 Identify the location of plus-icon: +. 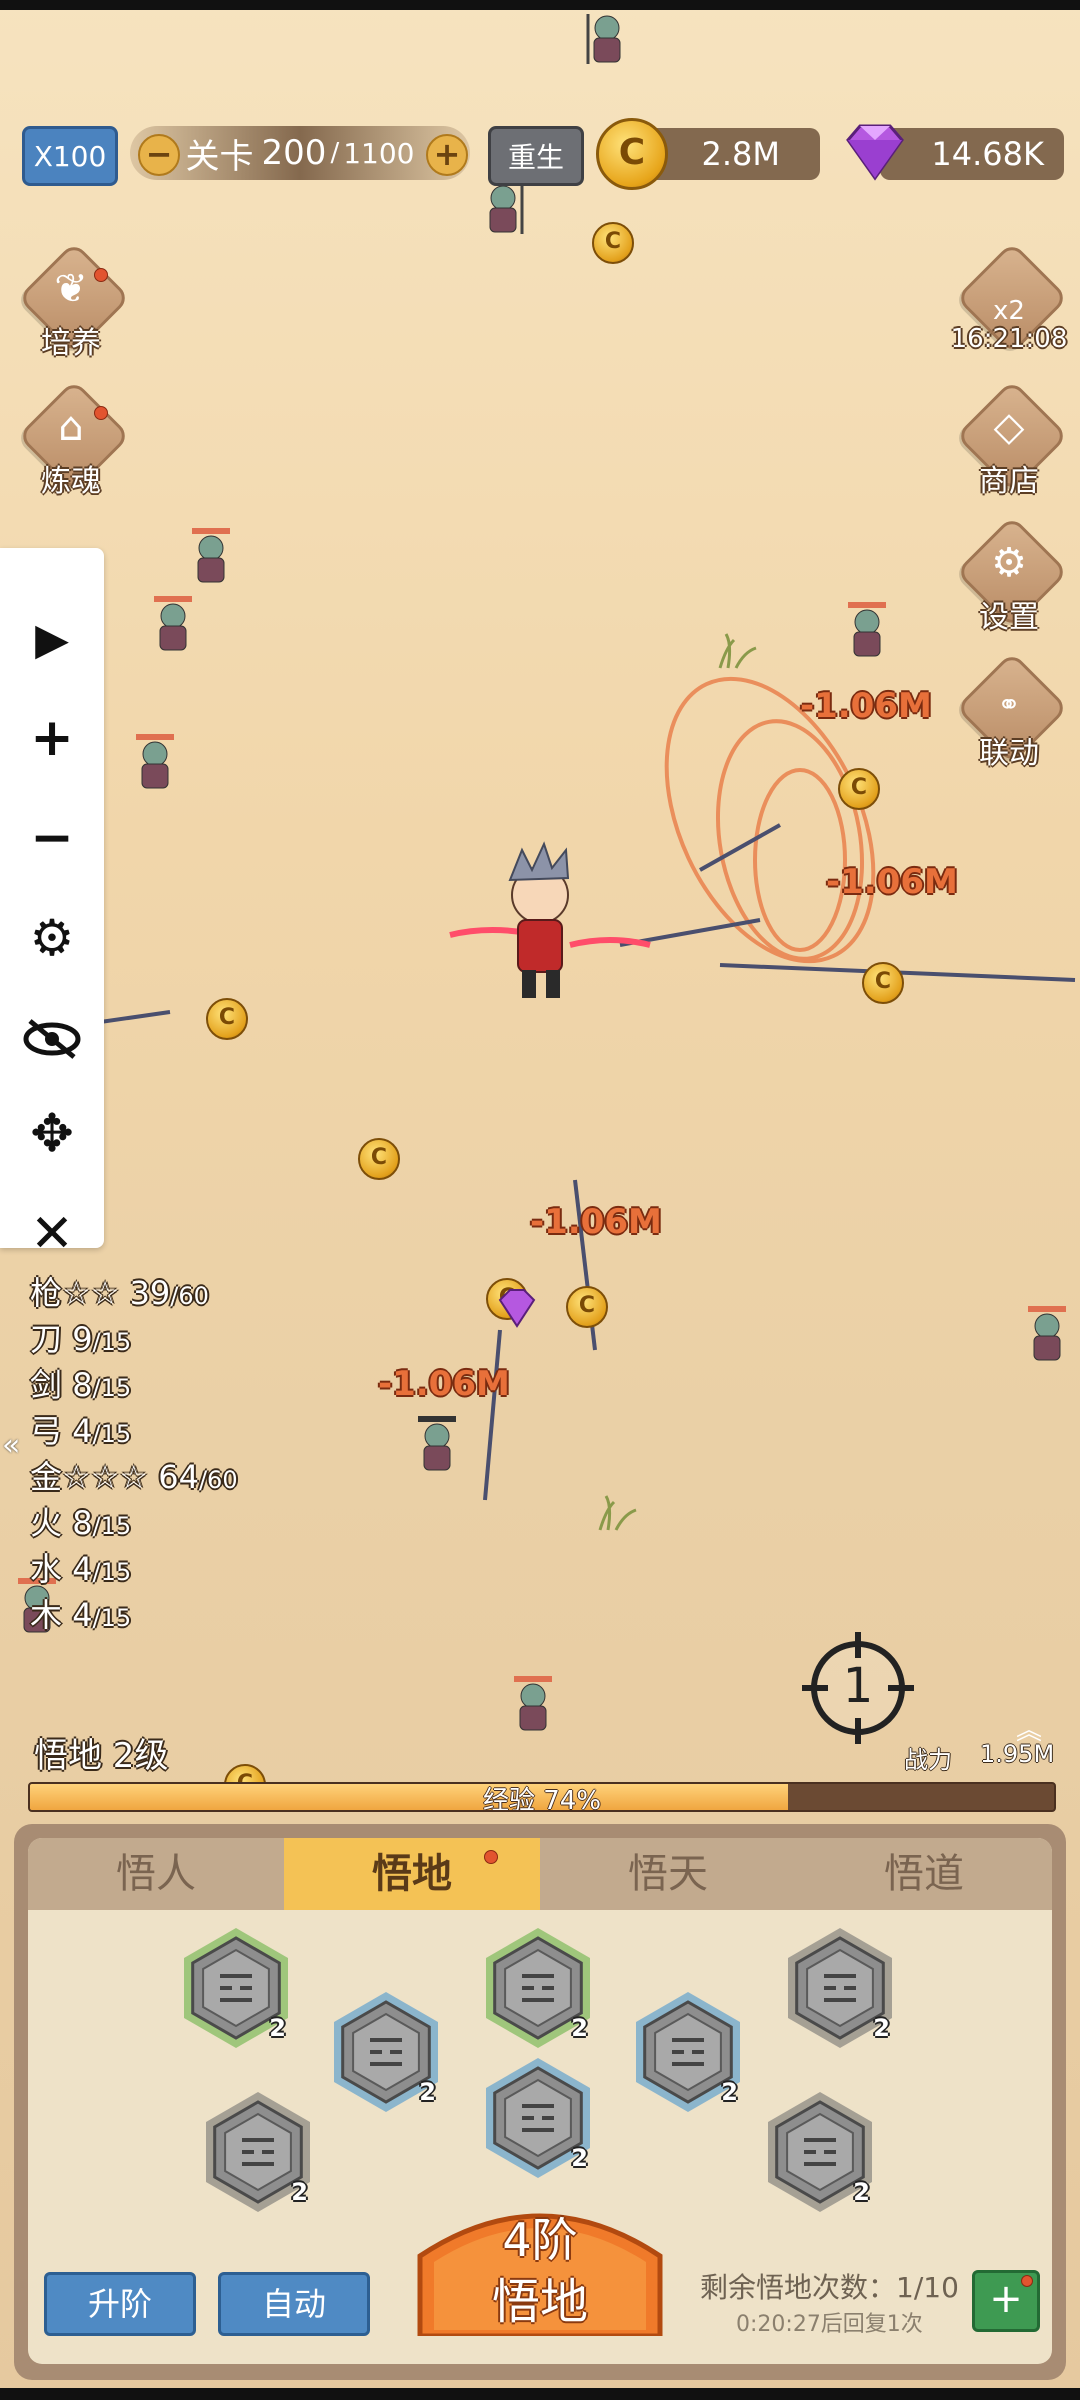
(1006, 2299).